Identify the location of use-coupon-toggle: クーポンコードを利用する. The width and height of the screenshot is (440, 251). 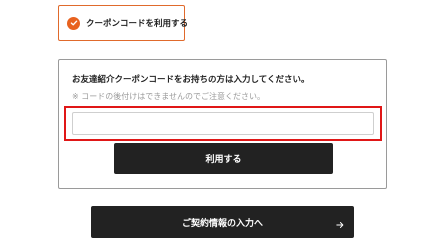
(123, 23).